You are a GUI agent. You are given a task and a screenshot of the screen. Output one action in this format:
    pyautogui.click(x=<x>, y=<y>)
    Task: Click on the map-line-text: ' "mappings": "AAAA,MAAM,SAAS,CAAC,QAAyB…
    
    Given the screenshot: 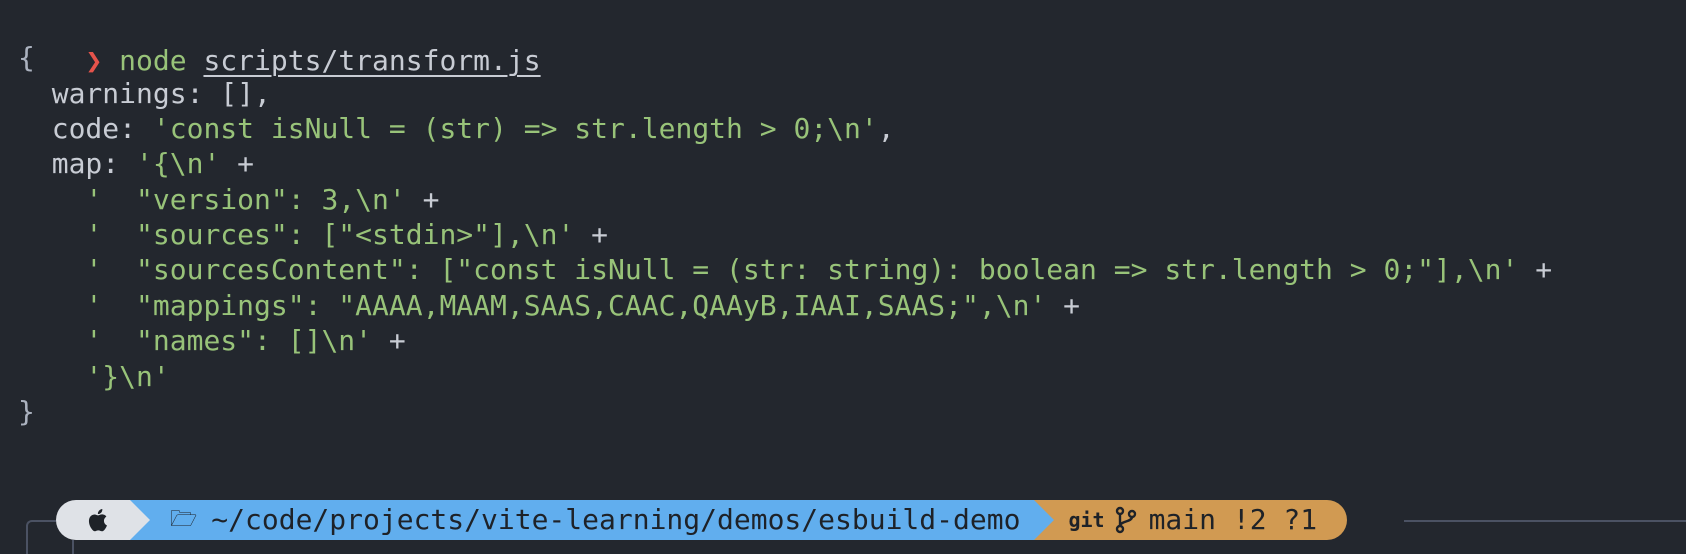 What is the action you would take?
    pyautogui.click(x=566, y=305)
    